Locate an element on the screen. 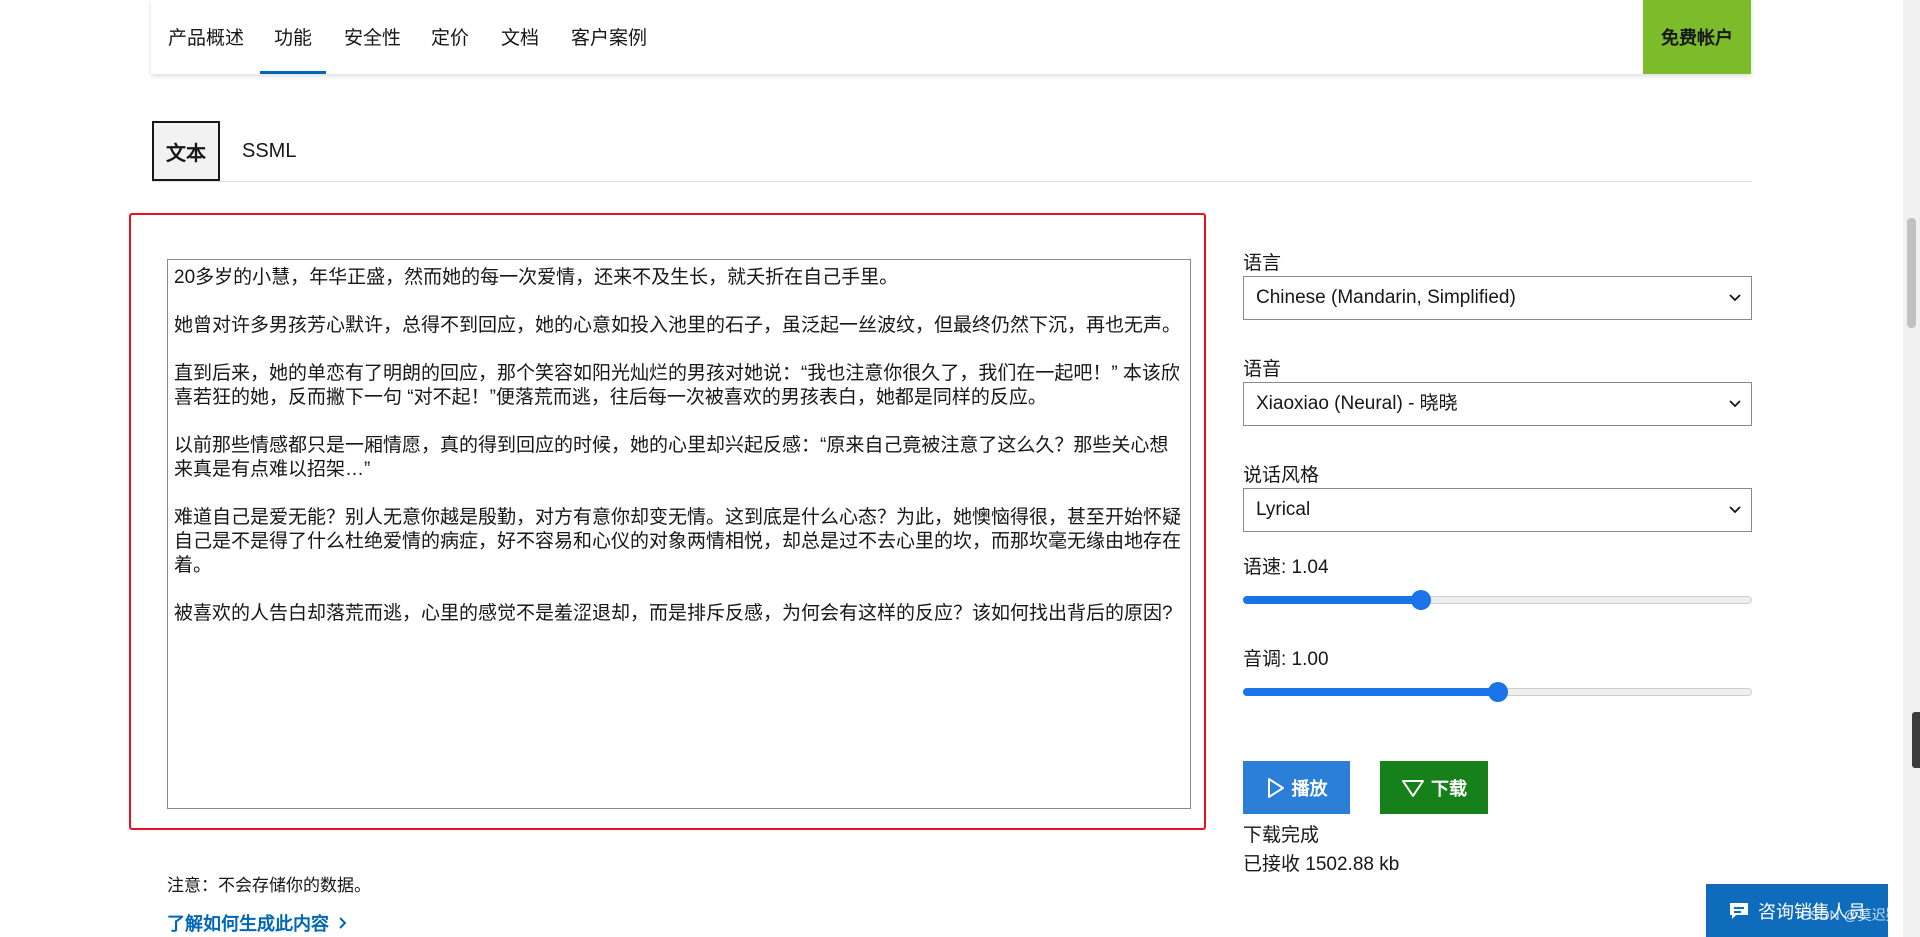  voice-select: Xiaoxiao (Neural) - 晓晓 is located at coordinates (1497, 404).